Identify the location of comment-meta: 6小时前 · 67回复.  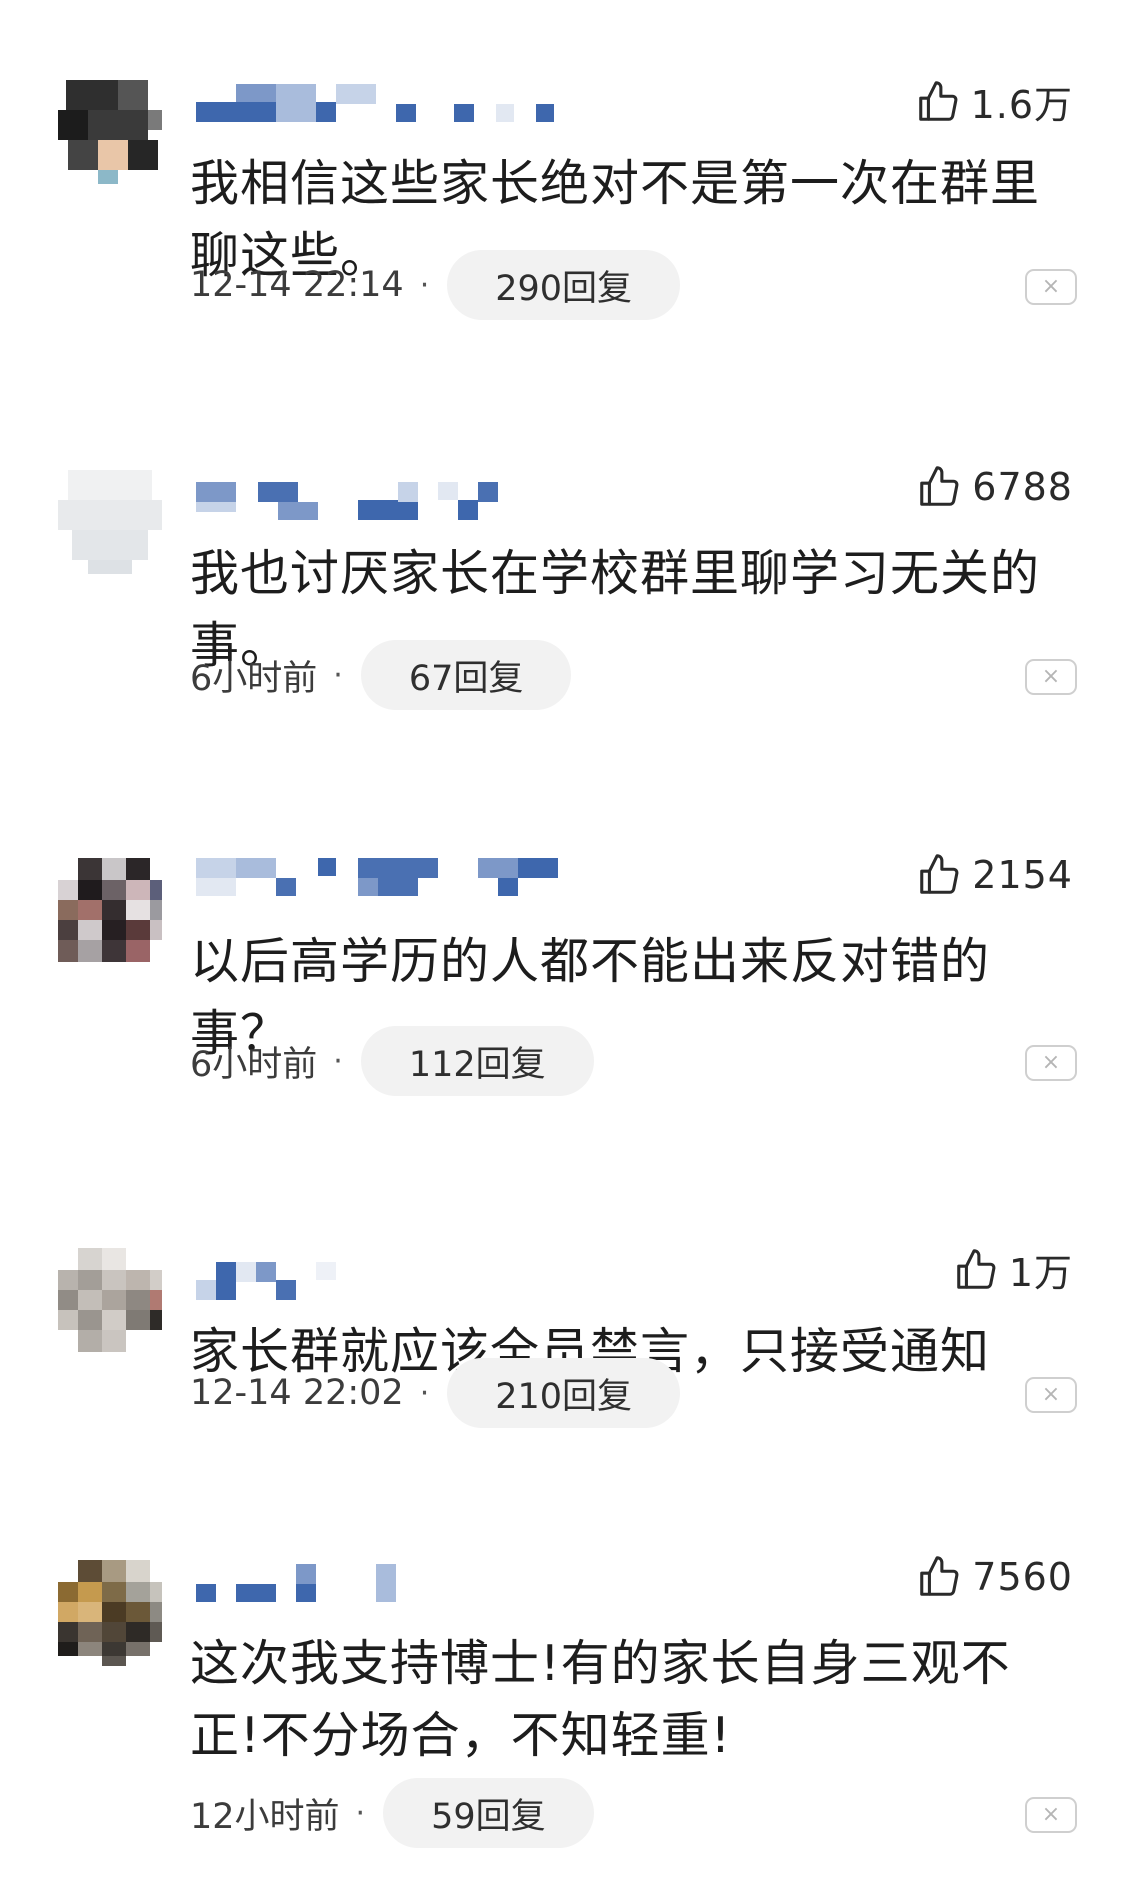
(381, 675).